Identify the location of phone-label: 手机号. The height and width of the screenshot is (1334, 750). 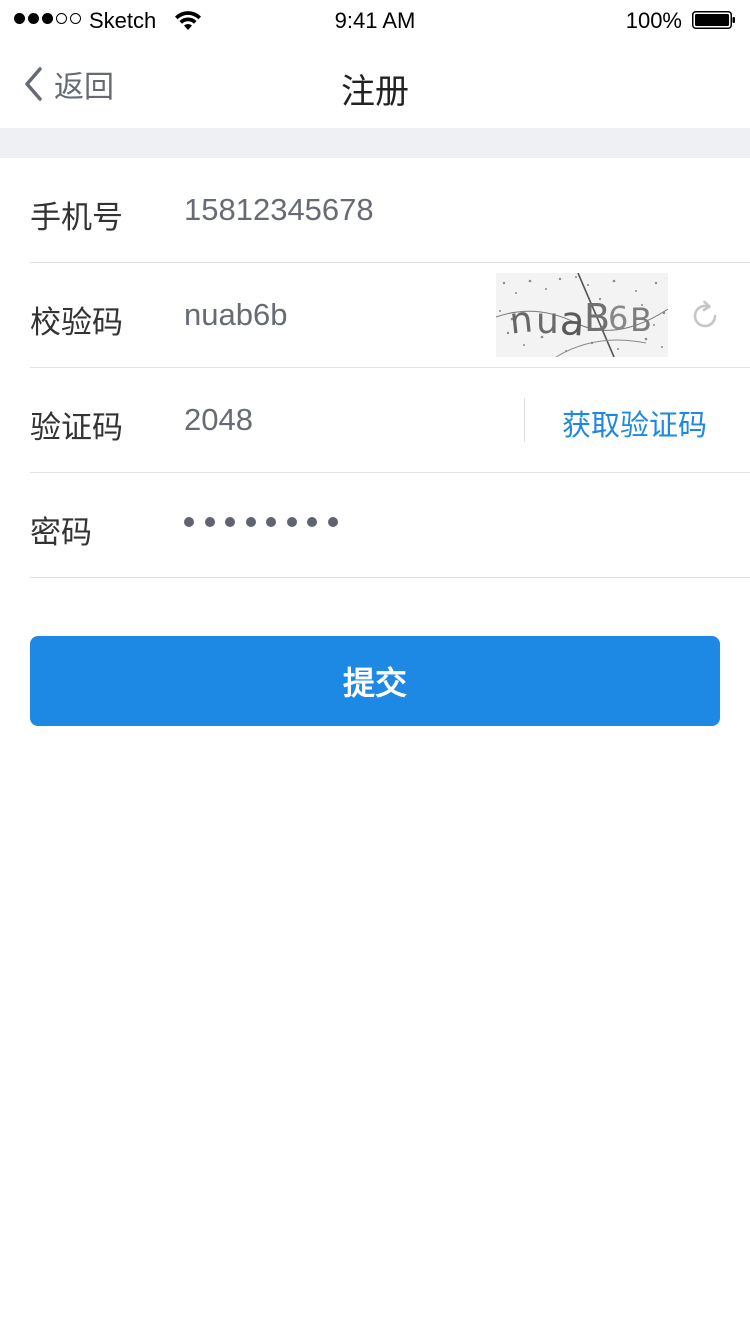
(76, 218).